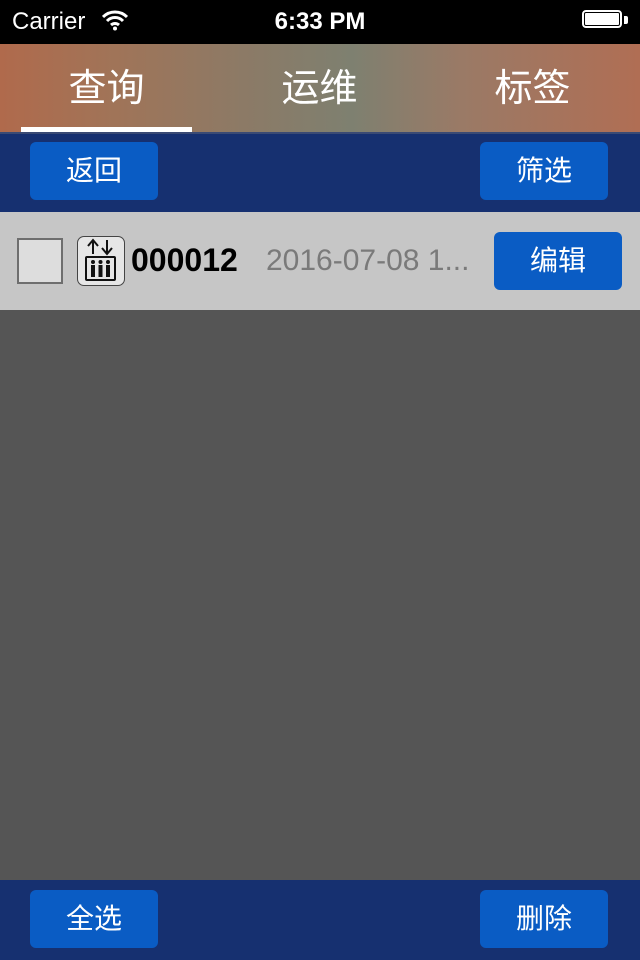  Describe the element at coordinates (320, 173) in the screenshot. I see `top-toolbar: 返回 筛选` at that location.